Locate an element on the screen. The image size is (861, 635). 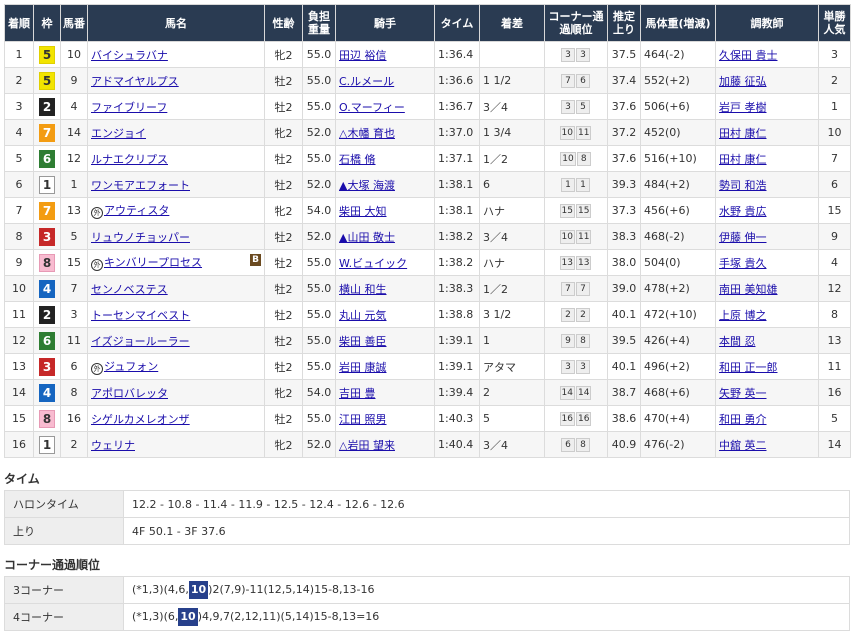
trainer-link: 矢野 英一 is located at coordinates (743, 393).